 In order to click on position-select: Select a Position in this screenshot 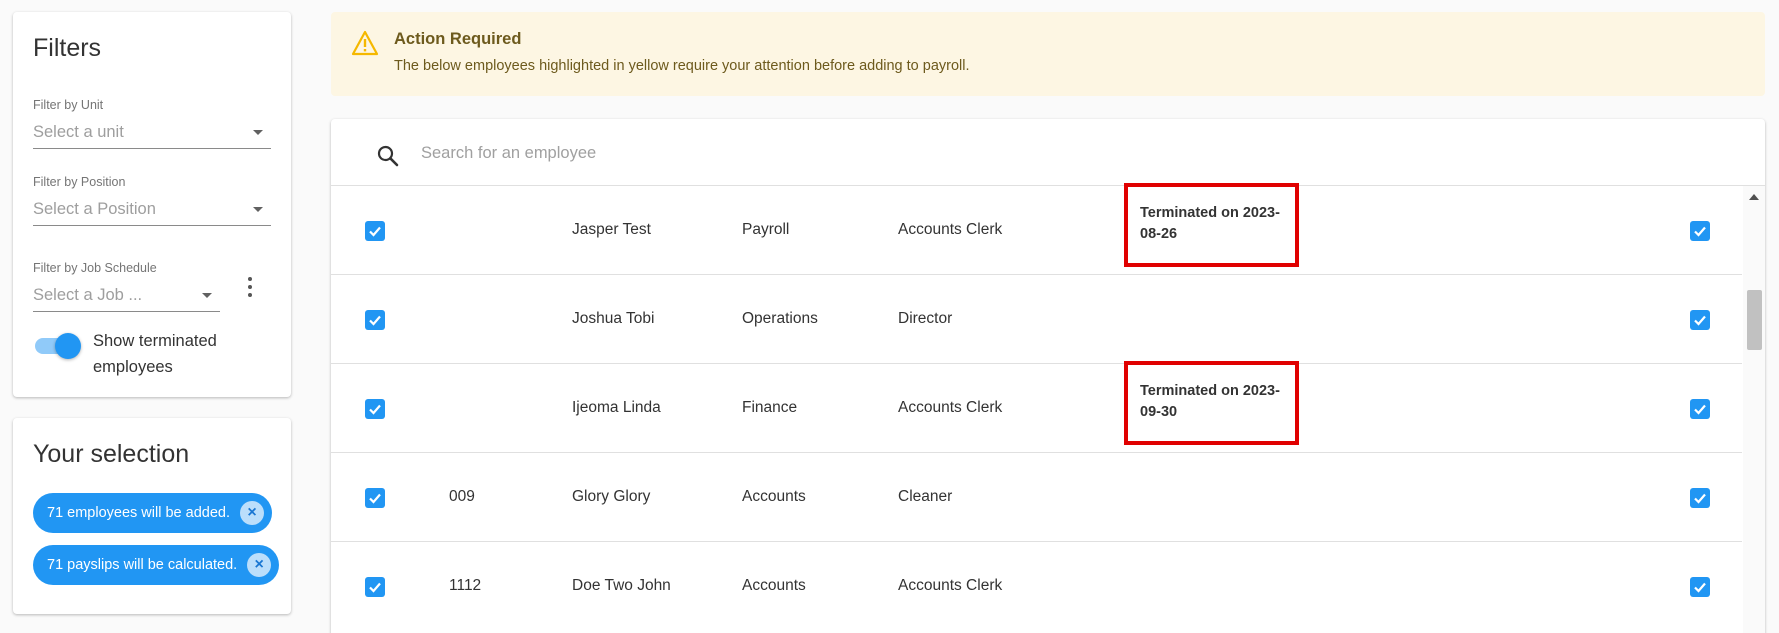, I will do `click(152, 211)`.